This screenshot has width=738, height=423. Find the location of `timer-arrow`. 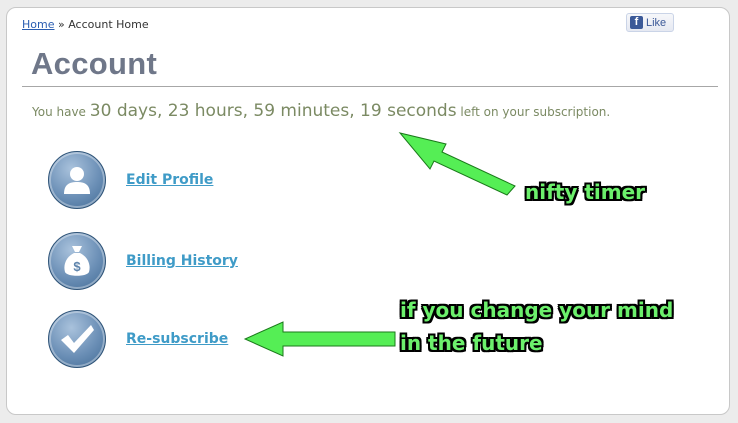

timer-arrow is located at coordinates (457, 164).